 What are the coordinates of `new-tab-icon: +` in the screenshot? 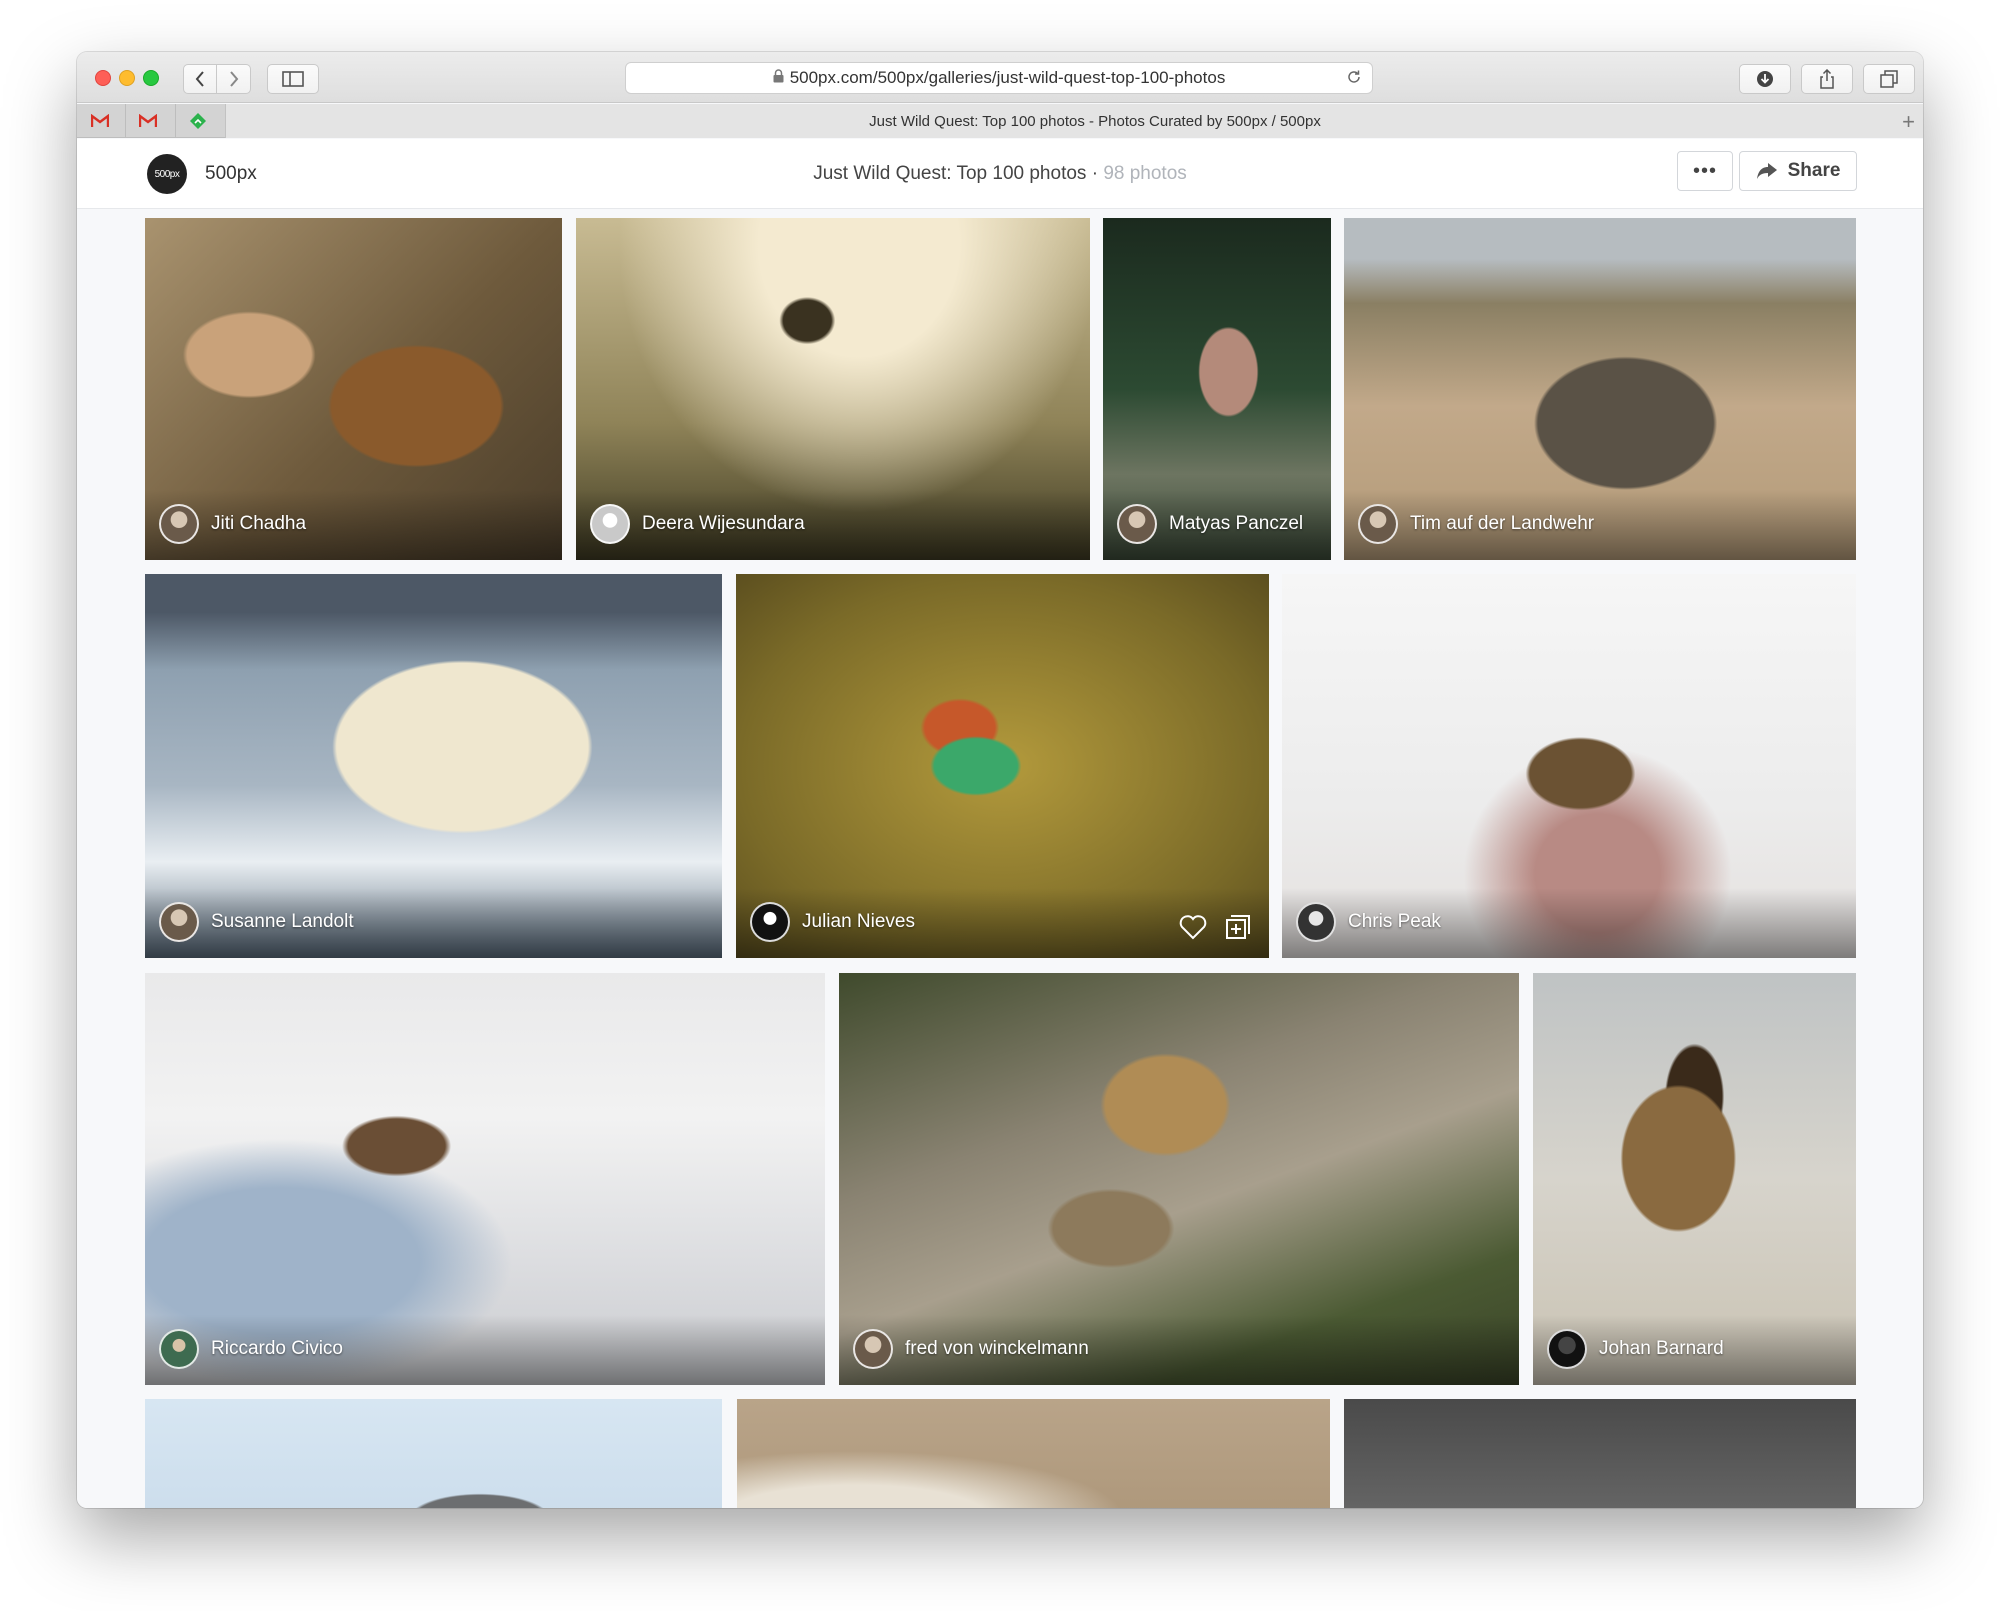 It's located at (1908, 122).